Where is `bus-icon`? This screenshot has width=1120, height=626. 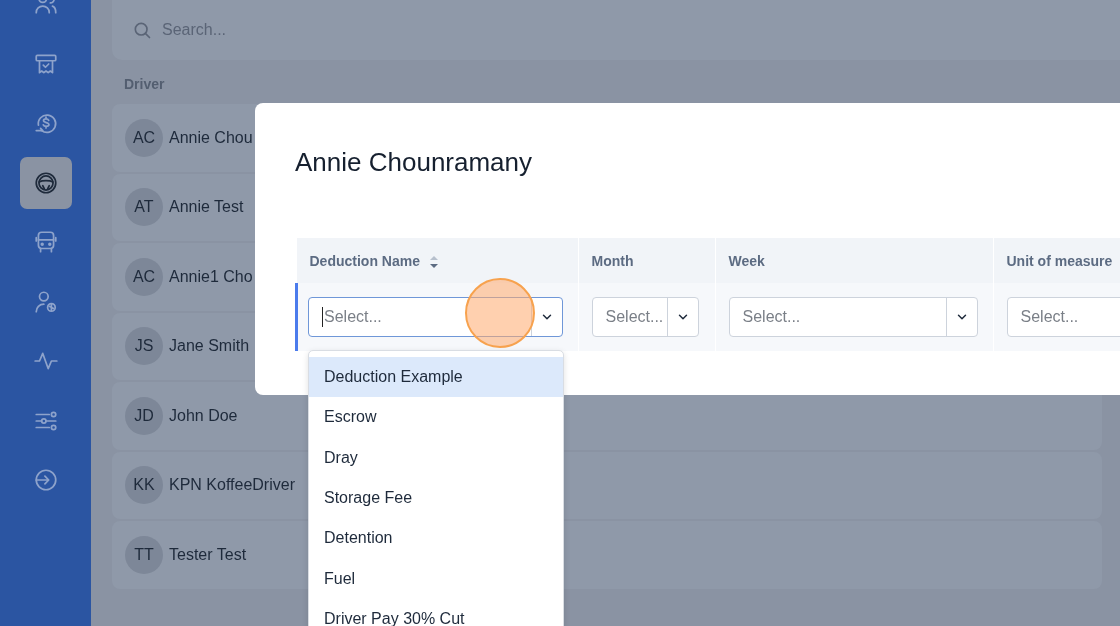
bus-icon is located at coordinates (45, 242).